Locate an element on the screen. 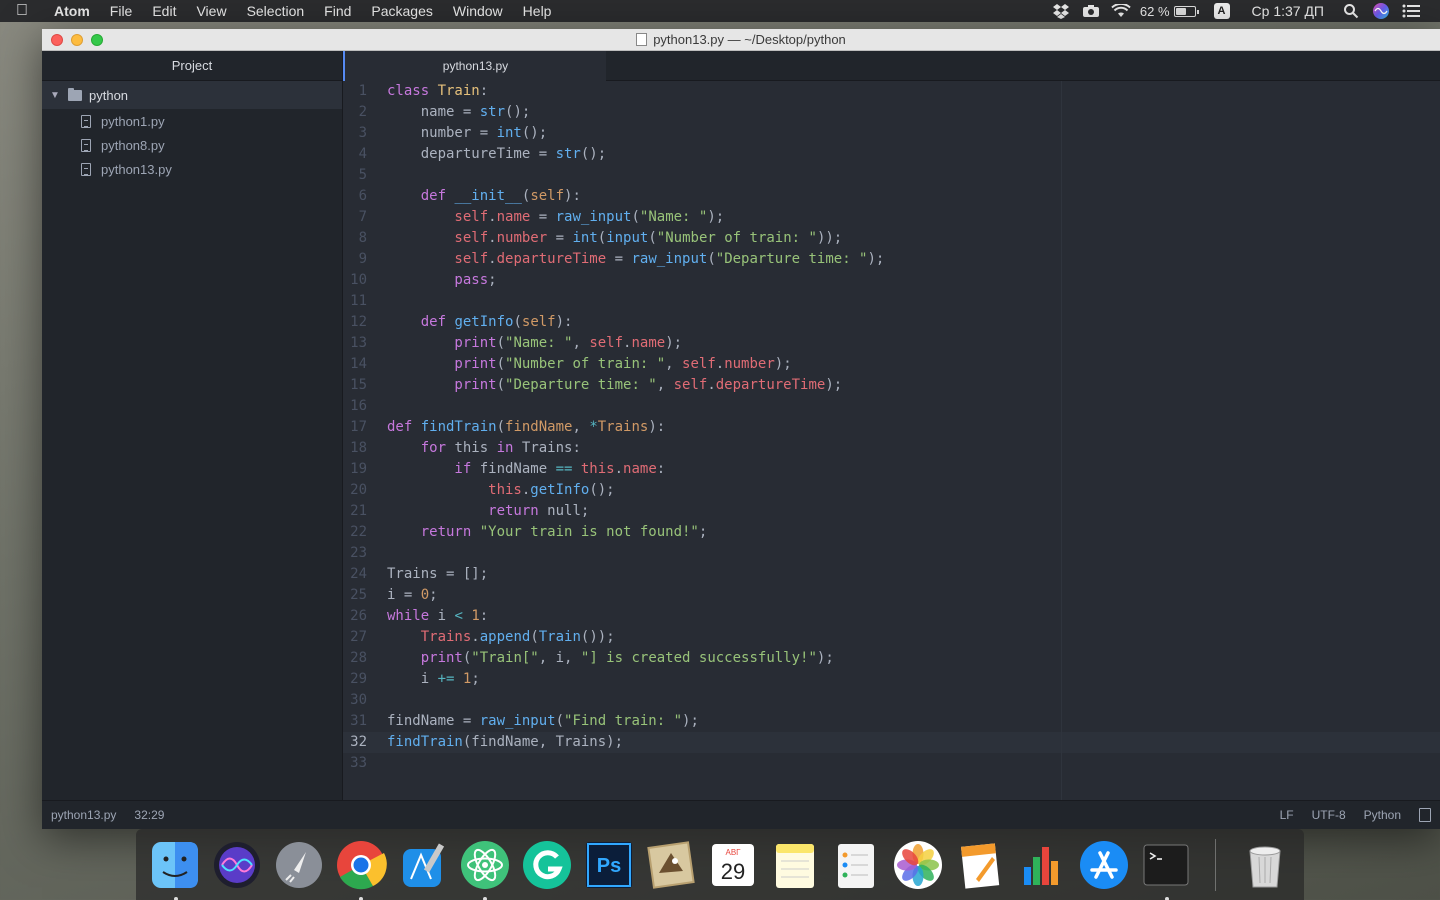 Image resolution: width=1440 pixels, height=900 pixels. code-line: 26 while i < 1: is located at coordinates (891, 616).